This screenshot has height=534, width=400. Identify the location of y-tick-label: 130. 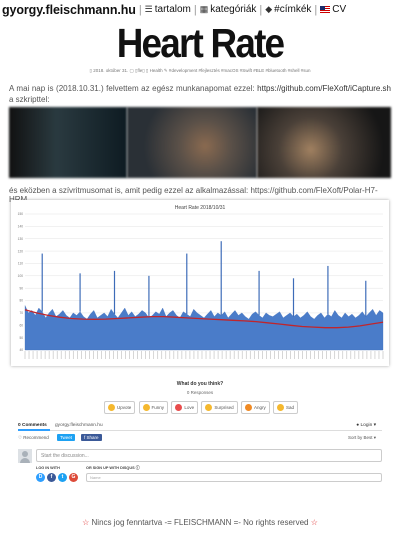
(21, 239).